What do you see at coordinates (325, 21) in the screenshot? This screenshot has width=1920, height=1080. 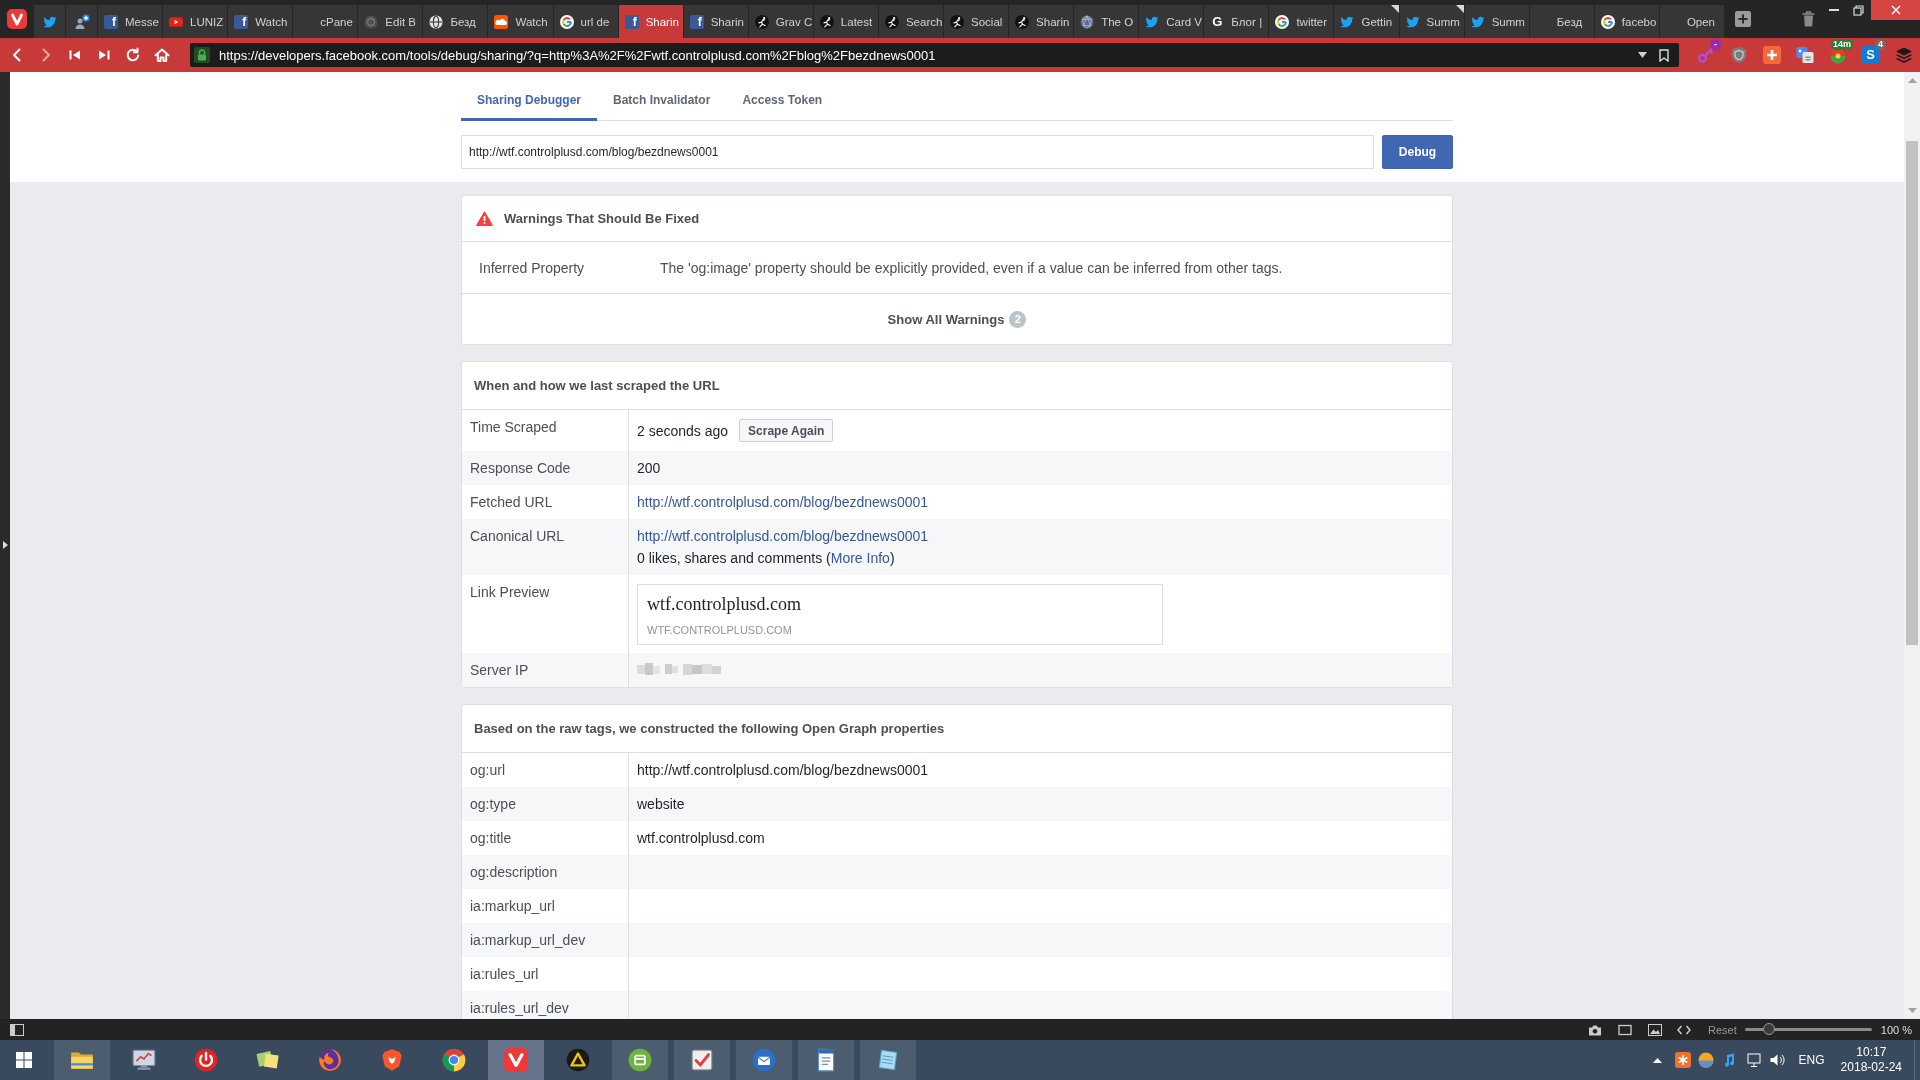 I see `browser-tab: cPane` at bounding box center [325, 21].